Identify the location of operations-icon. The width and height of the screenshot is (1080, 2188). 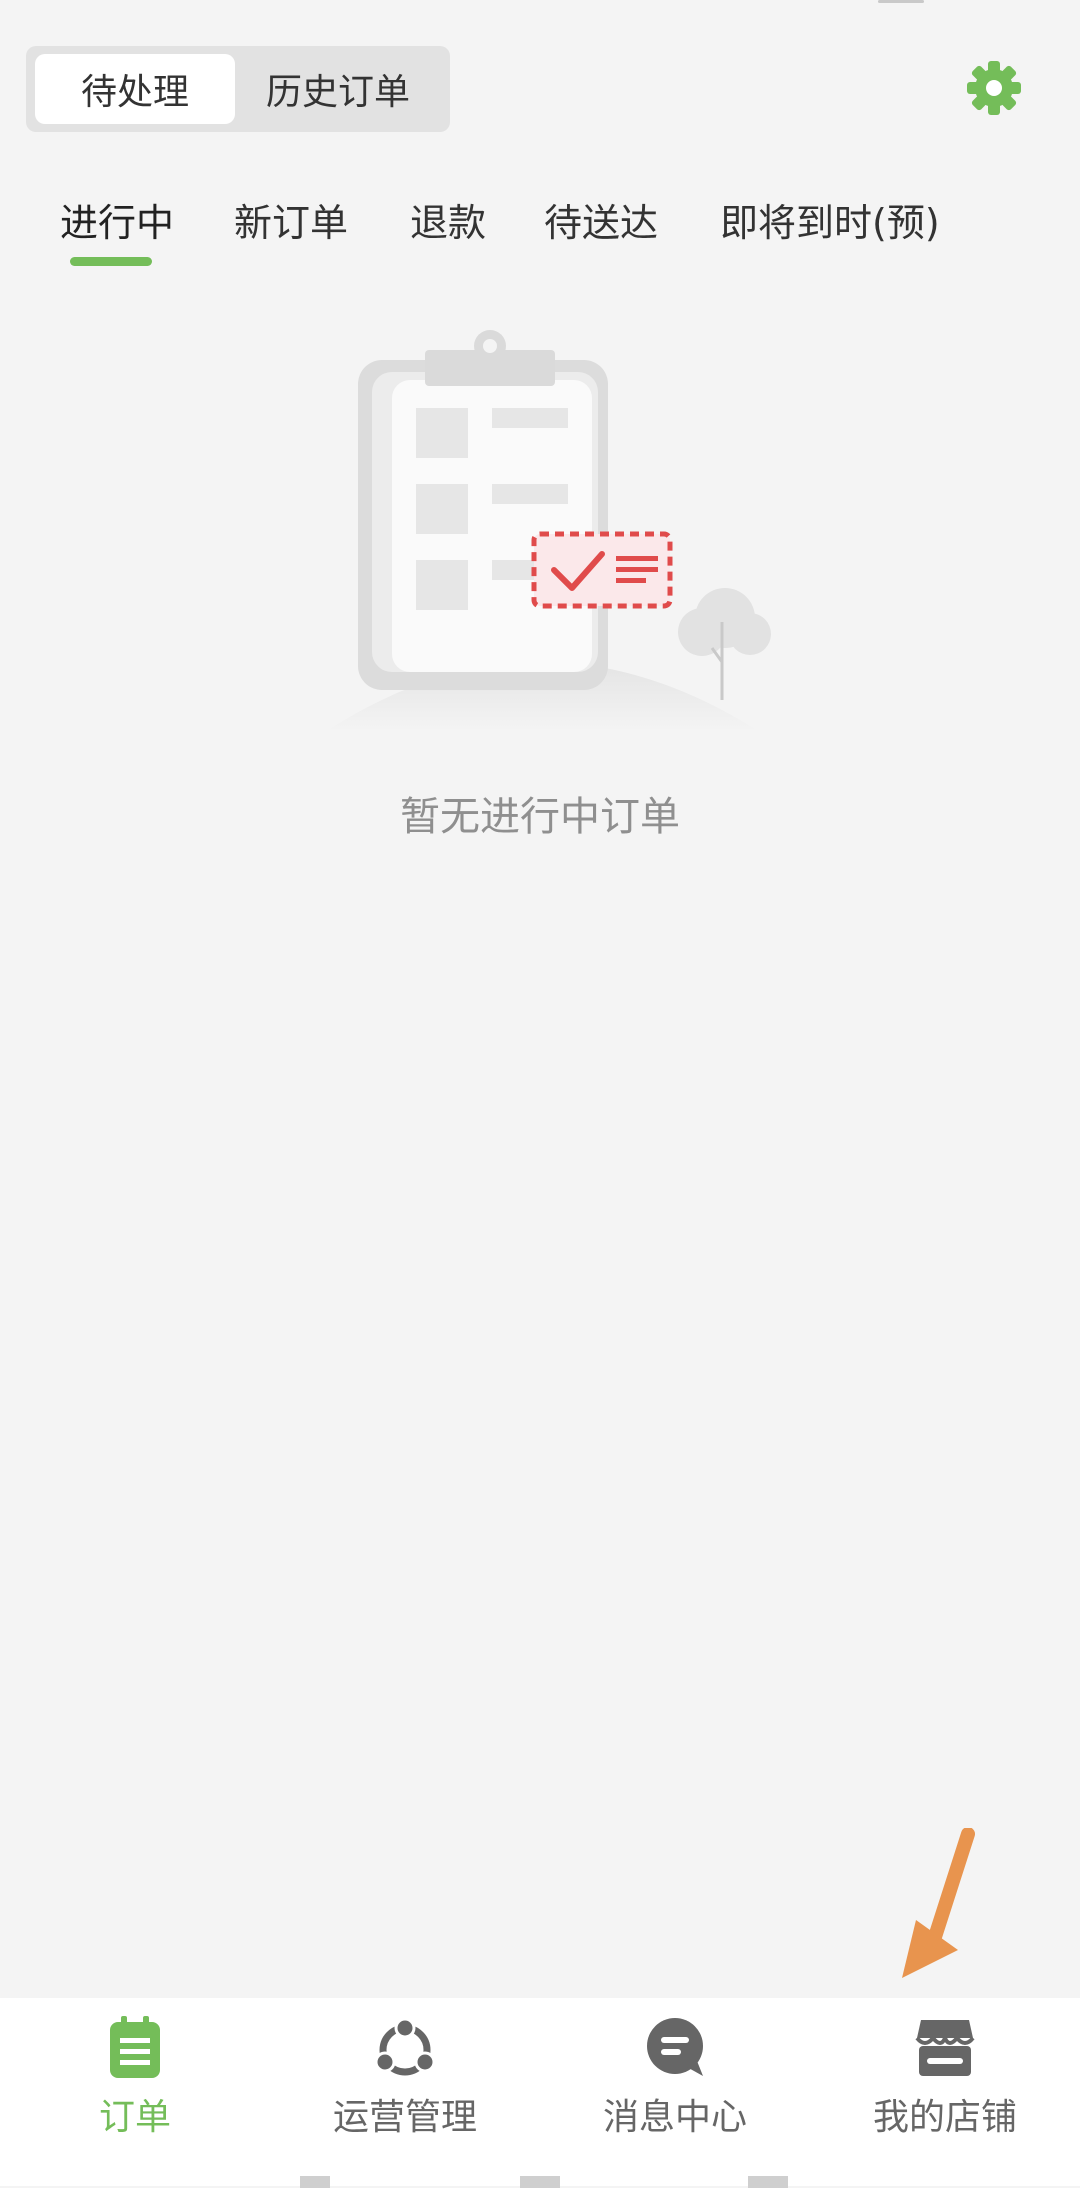
(405, 2046).